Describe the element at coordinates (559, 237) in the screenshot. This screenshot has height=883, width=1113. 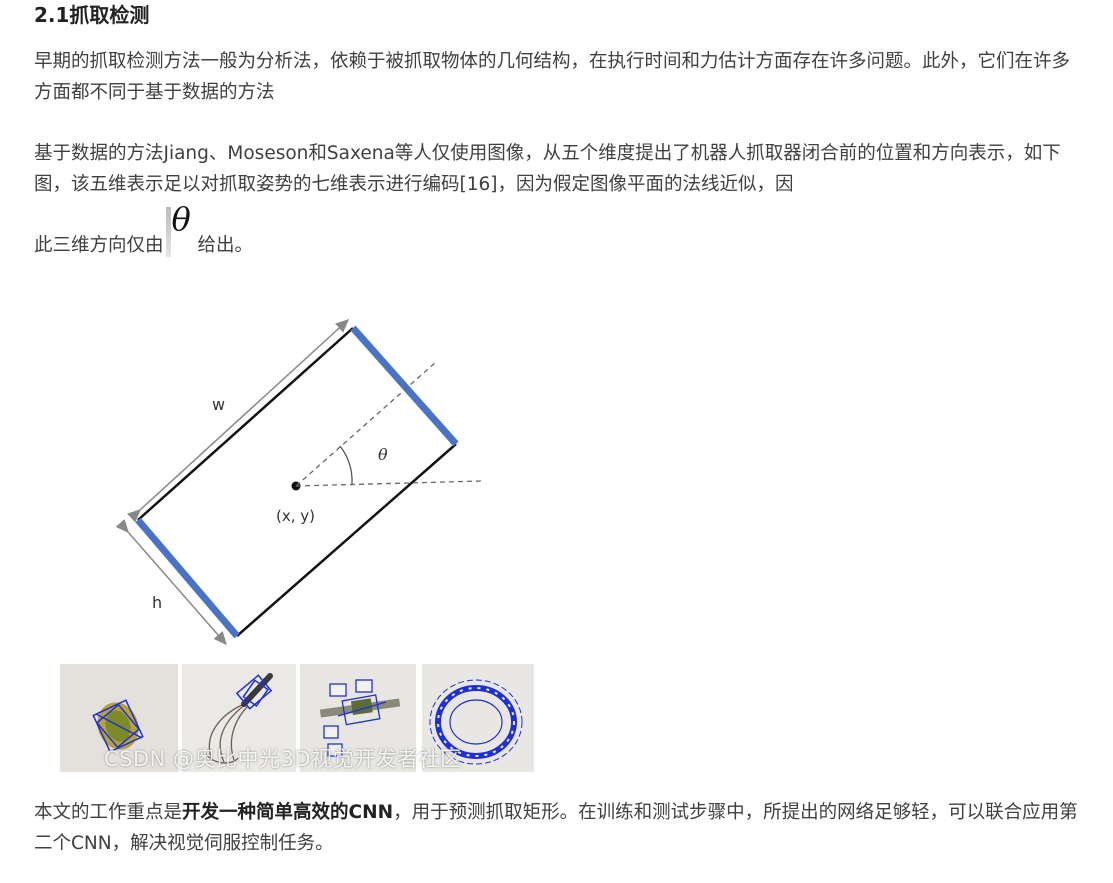
I see `paragraph-theta: 此三维方向仅由 θ 给出。` at that location.